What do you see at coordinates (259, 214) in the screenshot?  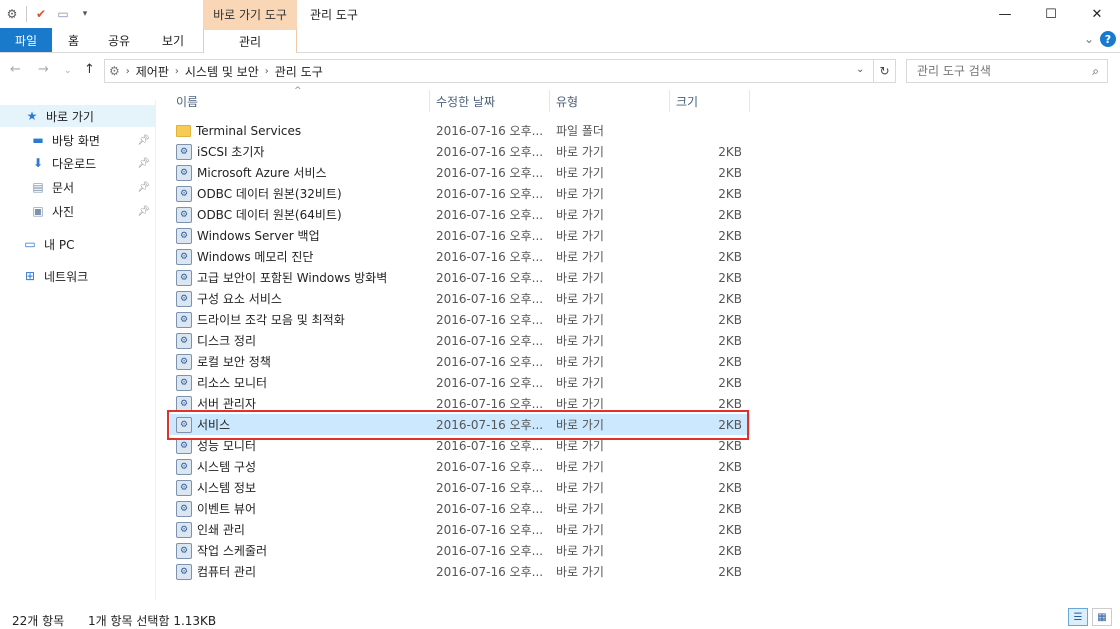 I see `file-name-cell: ⚙ ODBC 데이터 원본(64비트)` at bounding box center [259, 214].